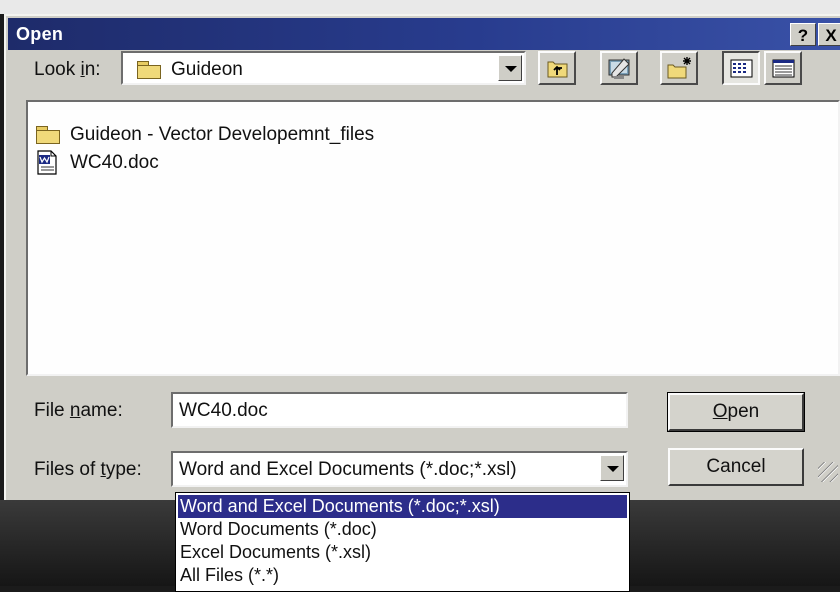 The image size is (840, 592). I want to click on details-view-icon, so click(783, 68).